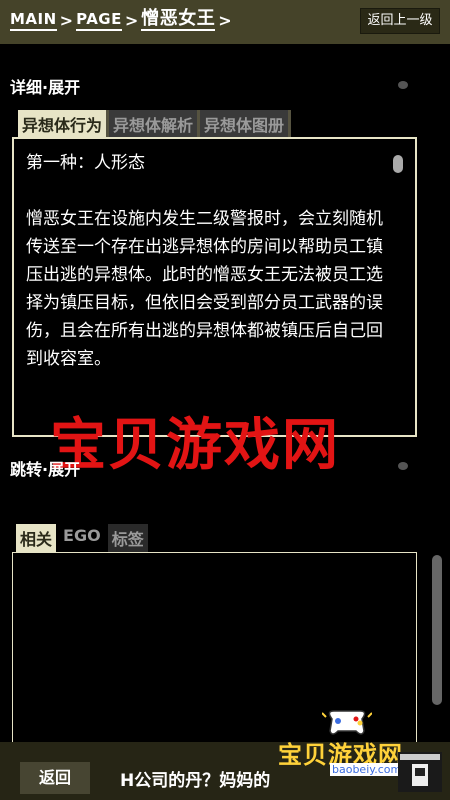 This screenshot has height=800, width=450. What do you see at coordinates (195, 781) in the screenshot?
I see `footer-text: H公司的丹？妈妈的` at bounding box center [195, 781].